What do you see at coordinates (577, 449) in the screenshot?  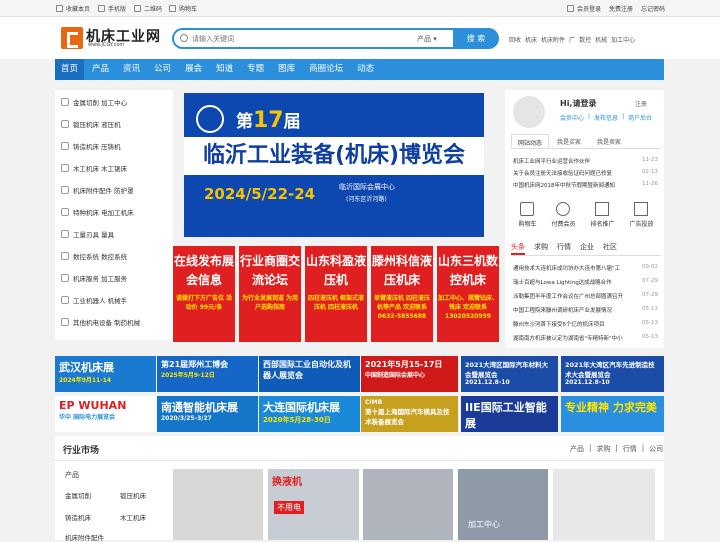 I see `market-link-products: 产品` at bounding box center [577, 449].